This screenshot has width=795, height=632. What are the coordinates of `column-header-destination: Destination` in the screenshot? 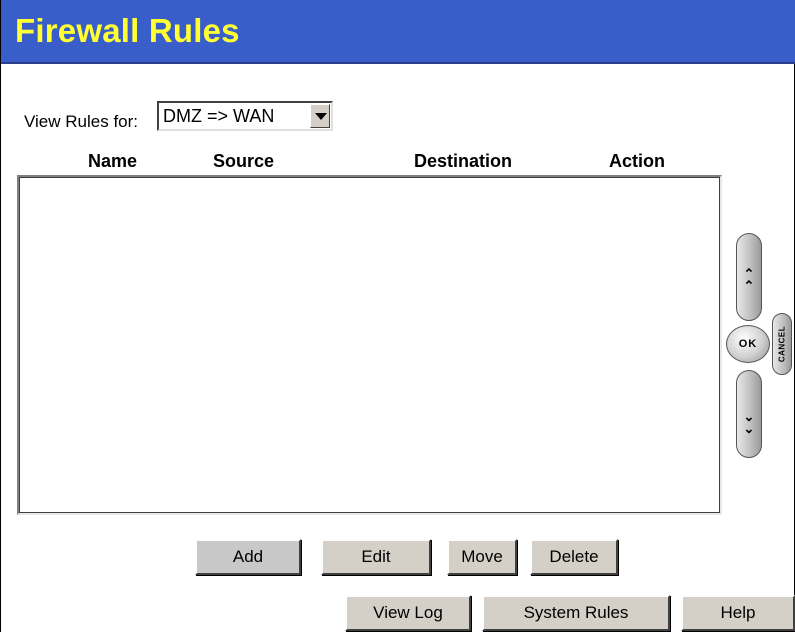 It's located at (463, 161).